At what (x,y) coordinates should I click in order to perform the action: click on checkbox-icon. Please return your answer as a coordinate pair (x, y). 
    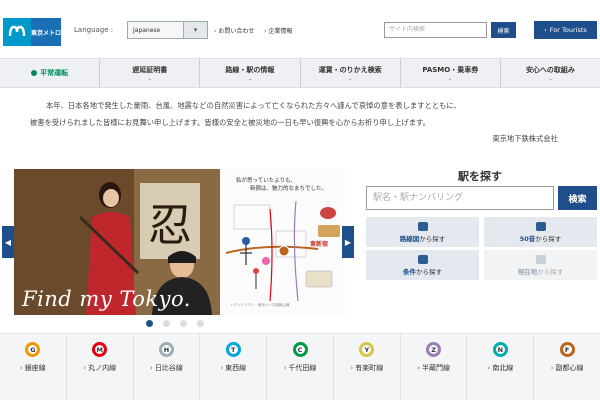
    Looking at the image, I should click on (422, 259).